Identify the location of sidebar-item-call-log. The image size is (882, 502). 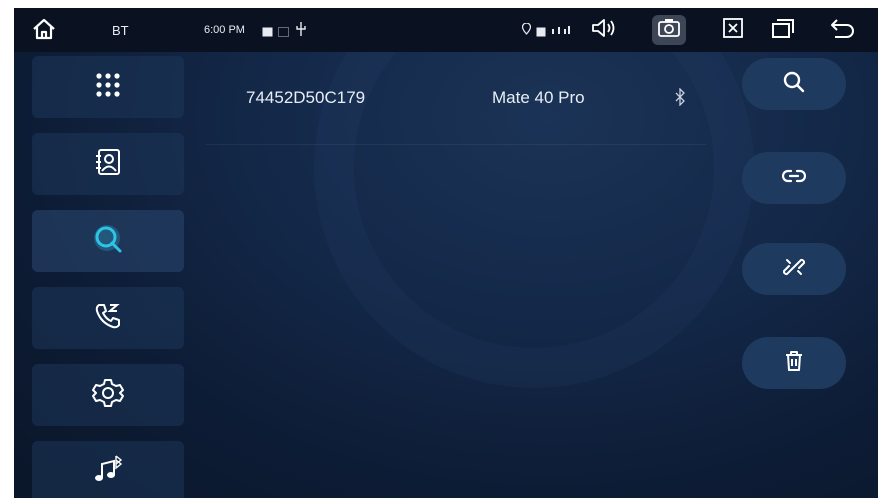
(108, 318).